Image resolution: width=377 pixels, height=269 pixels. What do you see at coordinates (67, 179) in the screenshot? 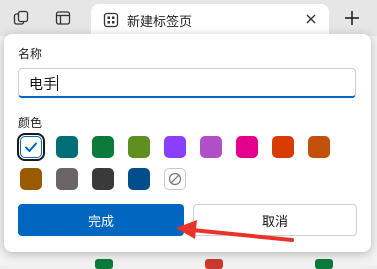
I see `color-swatch-gray` at bounding box center [67, 179].